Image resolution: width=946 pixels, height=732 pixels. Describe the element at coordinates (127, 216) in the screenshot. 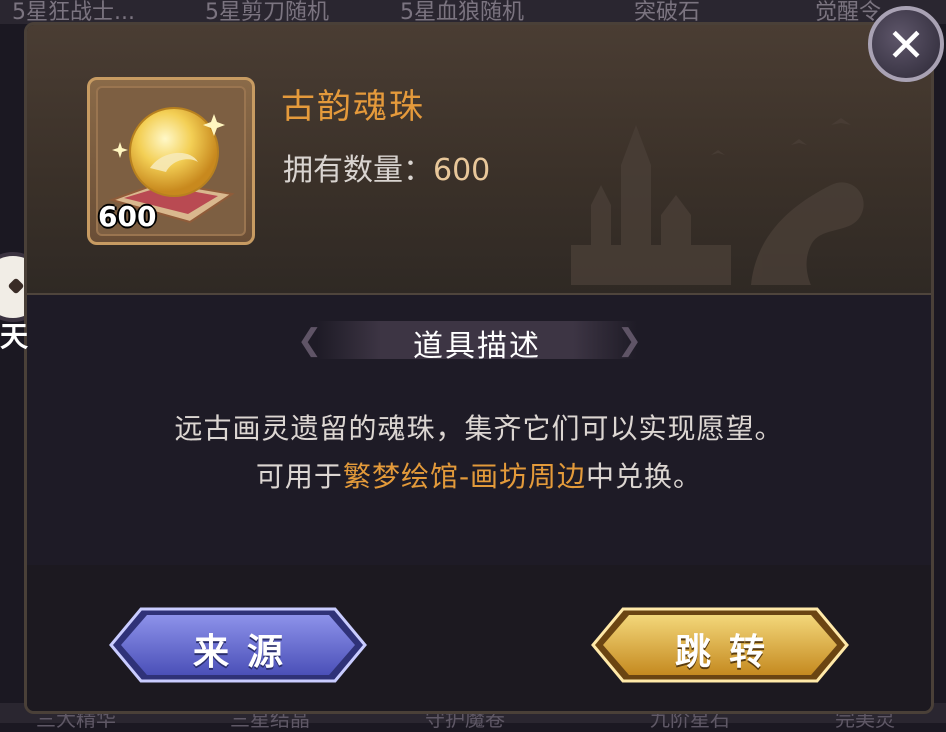

I see `item-count-badge: 600` at that location.